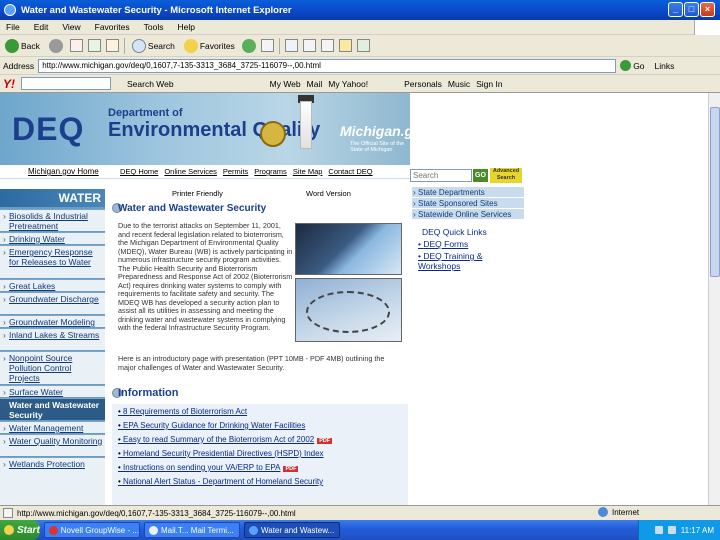 The width and height of the screenshot is (720, 540). What do you see at coordinates (22, 46) in the screenshot?
I see `back-button: Back` at bounding box center [22, 46].